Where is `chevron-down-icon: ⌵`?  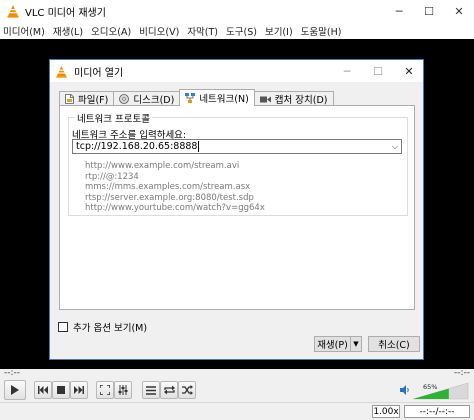 chevron-down-icon: ⌵ is located at coordinates (395, 147).